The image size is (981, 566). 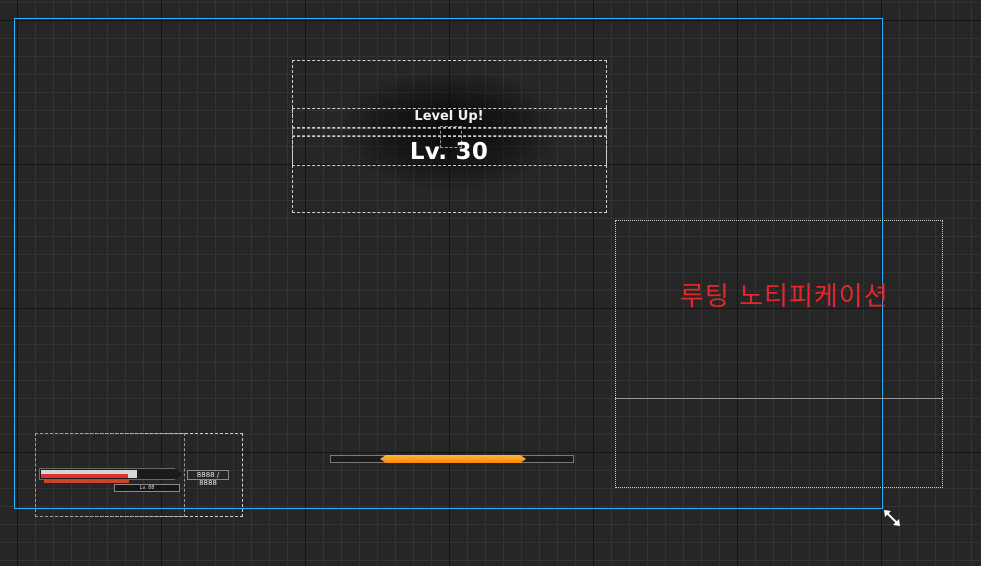 I want to click on hp-text: 8888 / 8888, so click(x=208, y=478).